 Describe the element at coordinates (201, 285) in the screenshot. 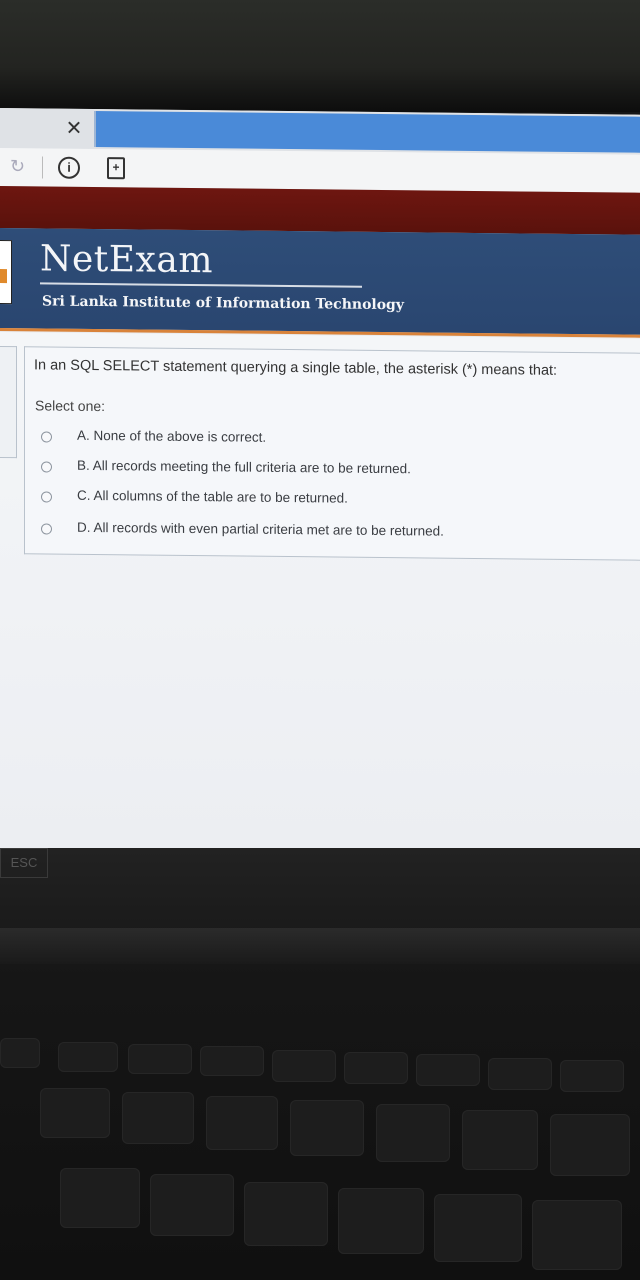

I see `brand-divider` at that location.